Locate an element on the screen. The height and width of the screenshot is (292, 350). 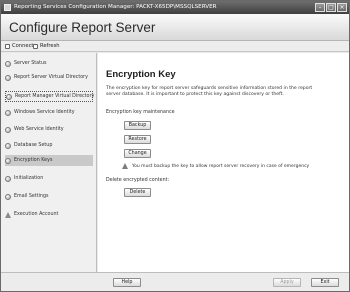
sidebar-item-label: Windows Service Identity is located at coordinates (44, 112).